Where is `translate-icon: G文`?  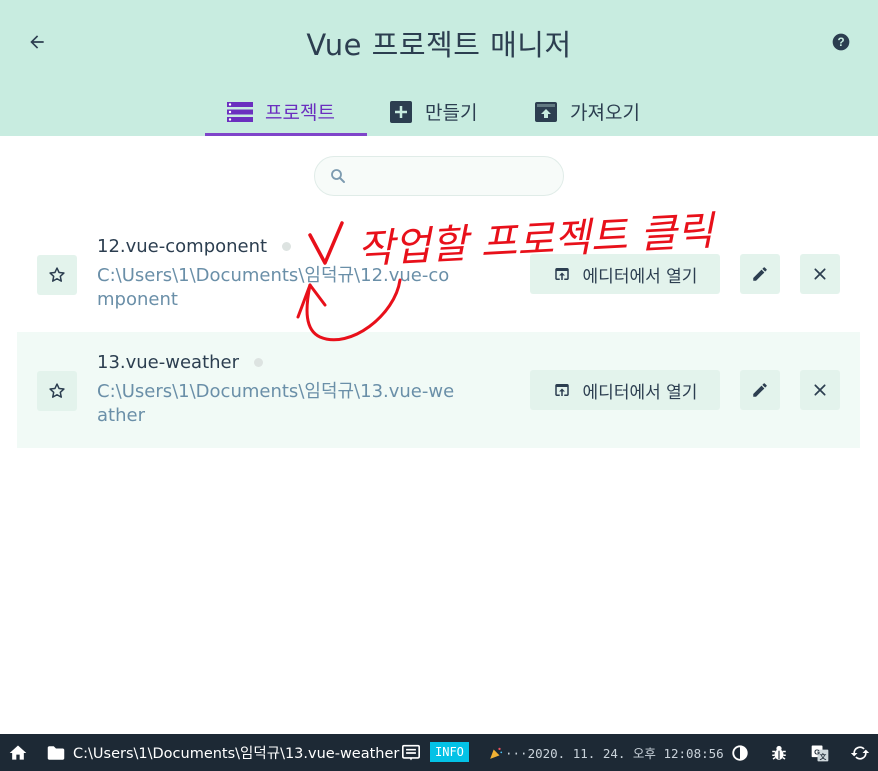 translate-icon: G文 is located at coordinates (820, 753).